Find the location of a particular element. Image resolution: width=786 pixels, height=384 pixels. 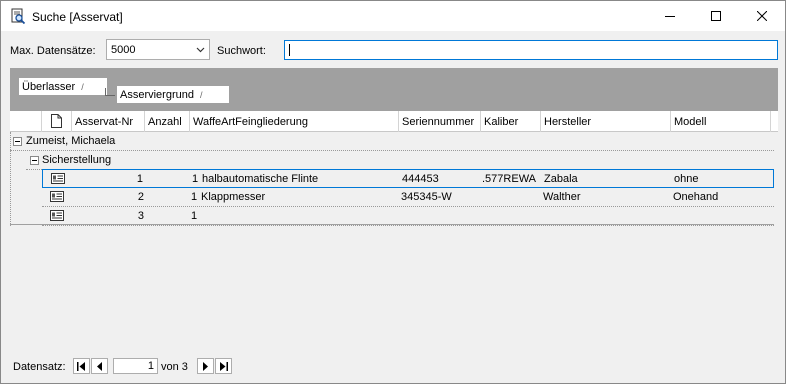

group-chip-asserviergrund: Asserviergrund / is located at coordinates (173, 94).